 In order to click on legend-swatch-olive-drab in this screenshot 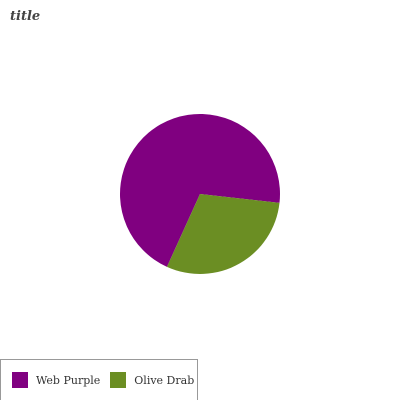, I will do `click(118, 380)`.